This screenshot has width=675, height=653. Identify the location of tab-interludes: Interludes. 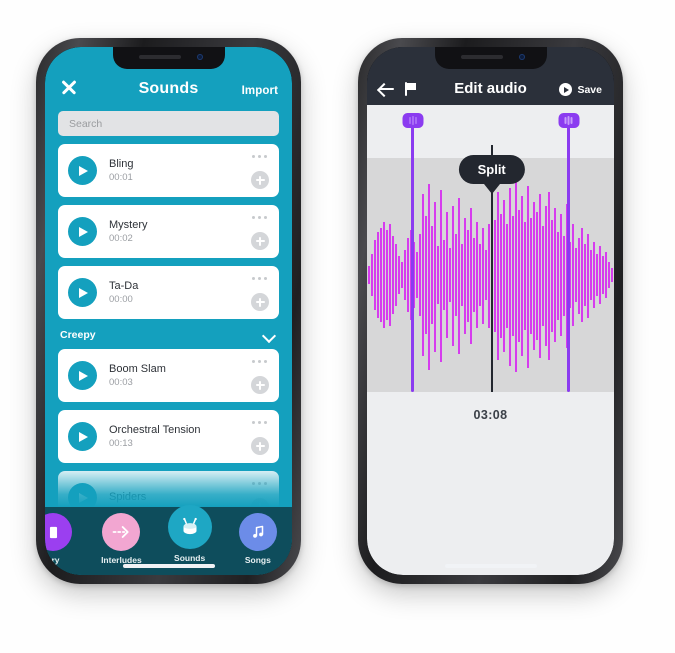
(121, 539).